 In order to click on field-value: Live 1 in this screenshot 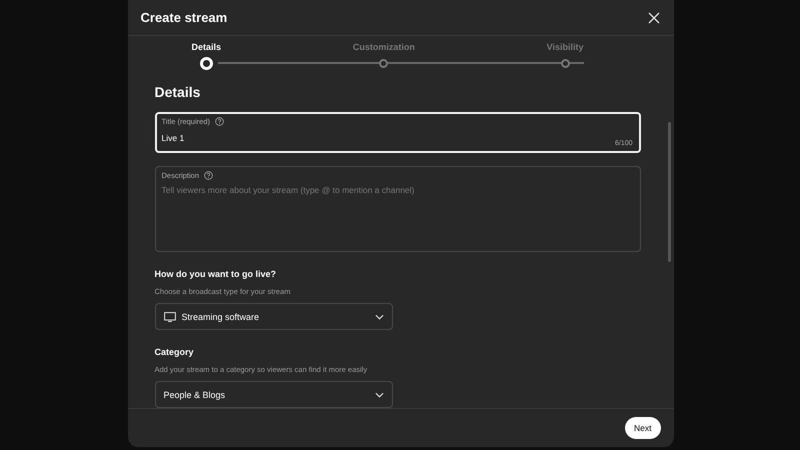, I will do `click(173, 138)`.